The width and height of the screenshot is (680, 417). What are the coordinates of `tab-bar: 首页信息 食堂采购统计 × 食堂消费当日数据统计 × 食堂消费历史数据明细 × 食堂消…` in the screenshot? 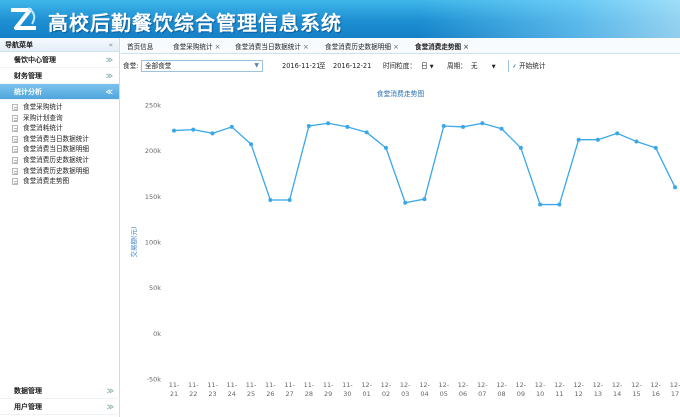 It's located at (400, 46).